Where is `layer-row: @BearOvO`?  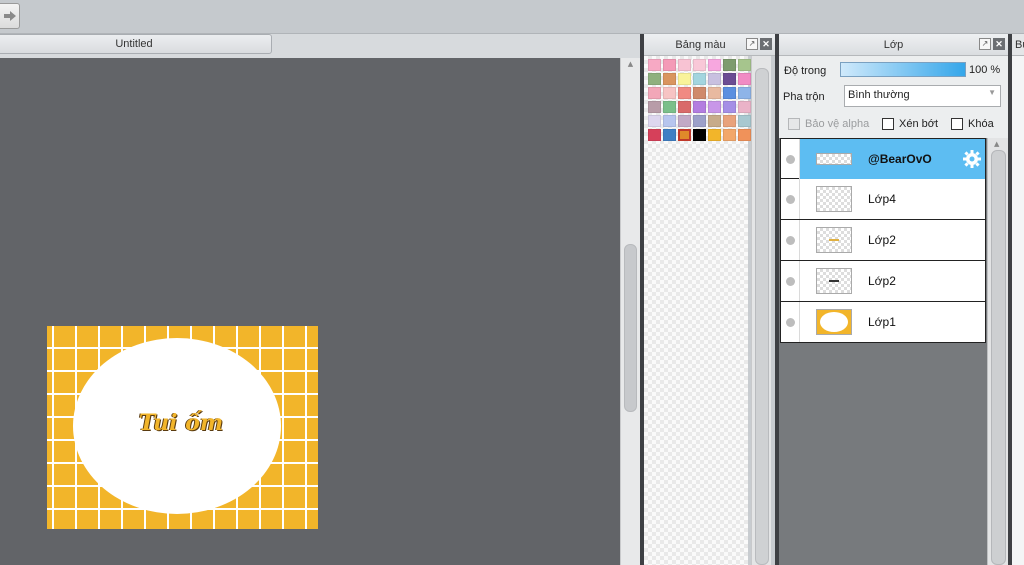 layer-row: @BearOvO is located at coordinates (883, 158).